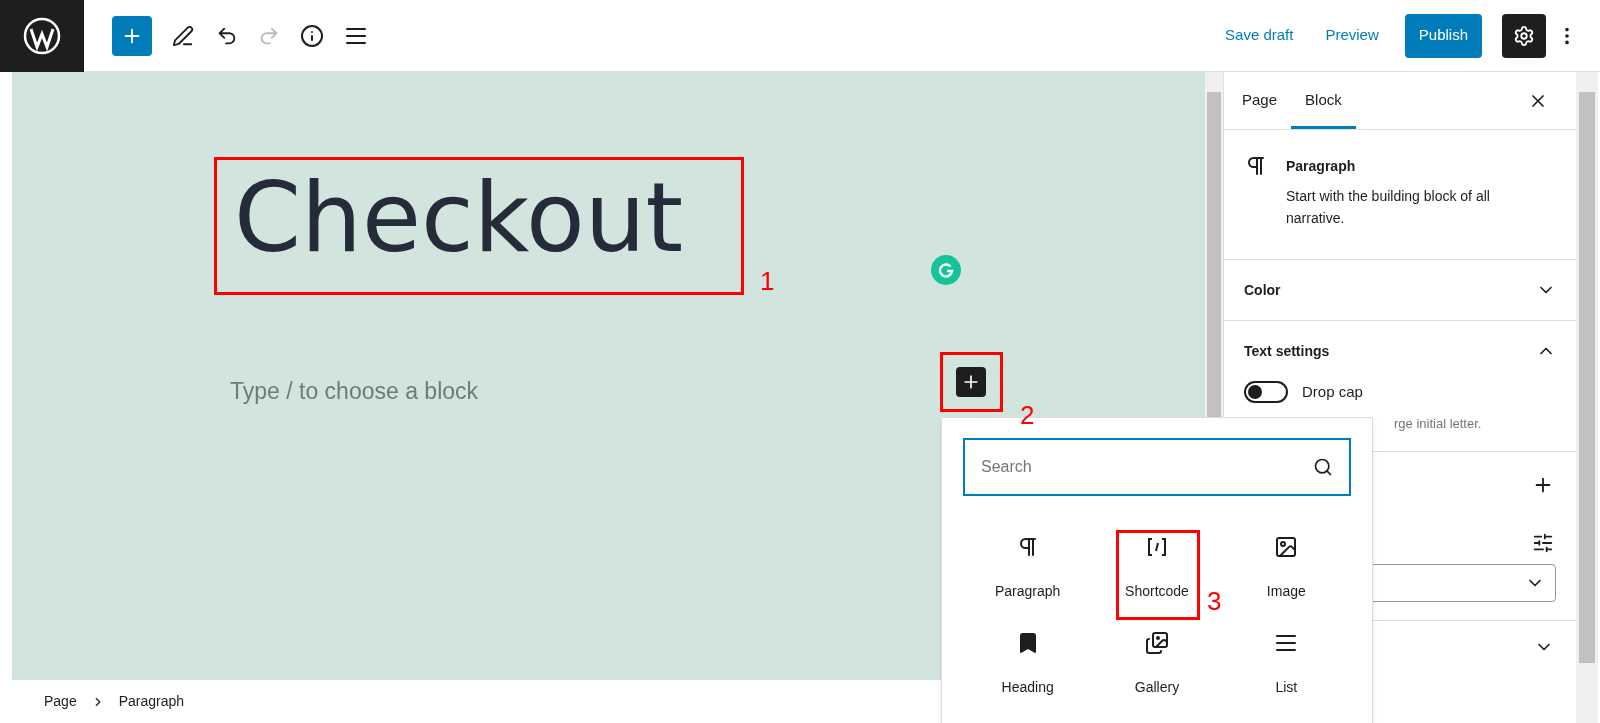 The height and width of the screenshot is (723, 1600). Describe the element at coordinates (1400, 290) in the screenshot. I see `panel-header: Color` at that location.